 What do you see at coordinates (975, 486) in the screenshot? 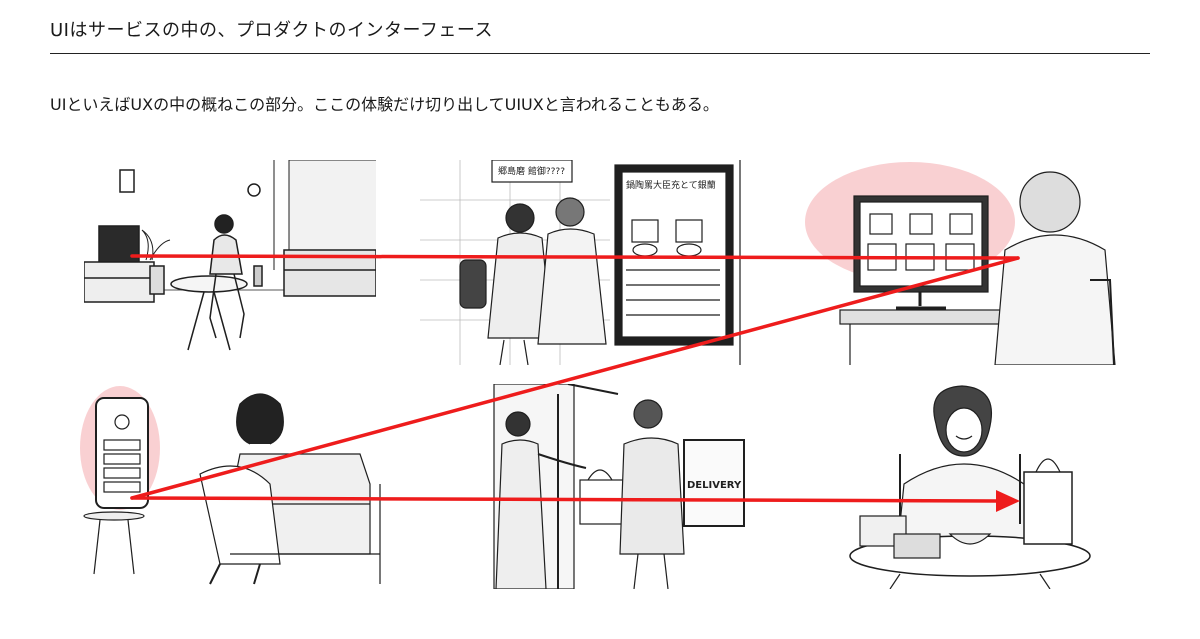
I see `illustration-eating-meal` at bounding box center [975, 486].